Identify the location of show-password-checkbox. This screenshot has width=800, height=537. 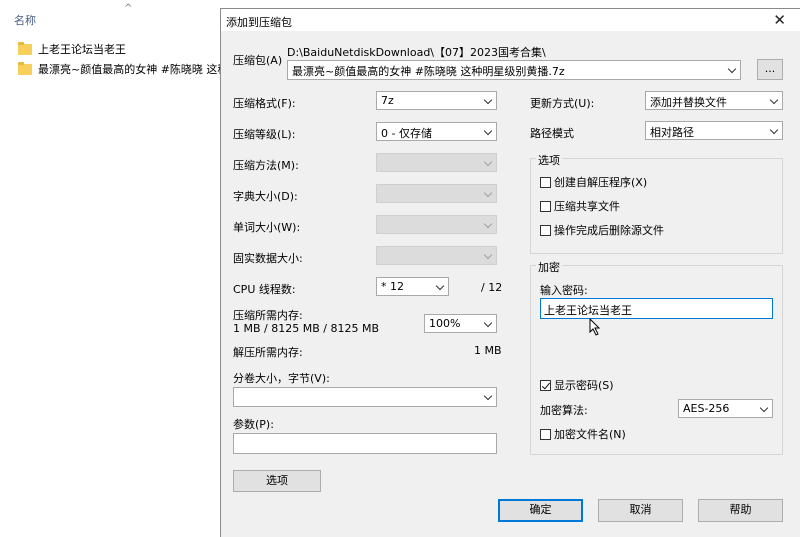
(545, 385).